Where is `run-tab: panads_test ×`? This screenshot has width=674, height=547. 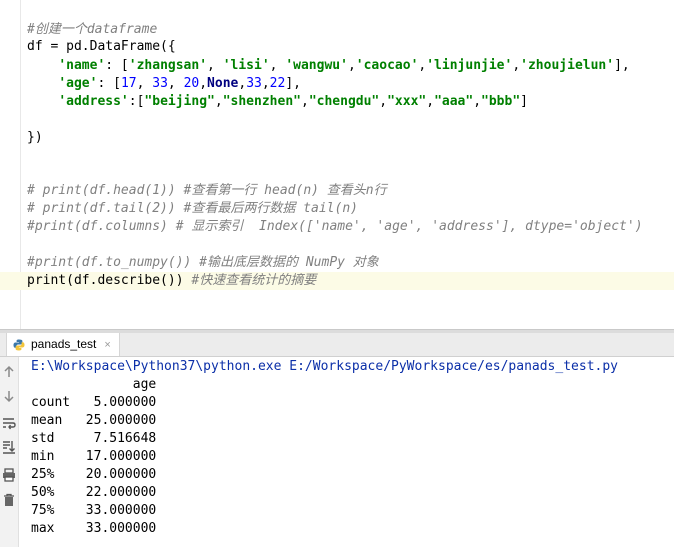
run-tab: panads_test × is located at coordinates (63, 344).